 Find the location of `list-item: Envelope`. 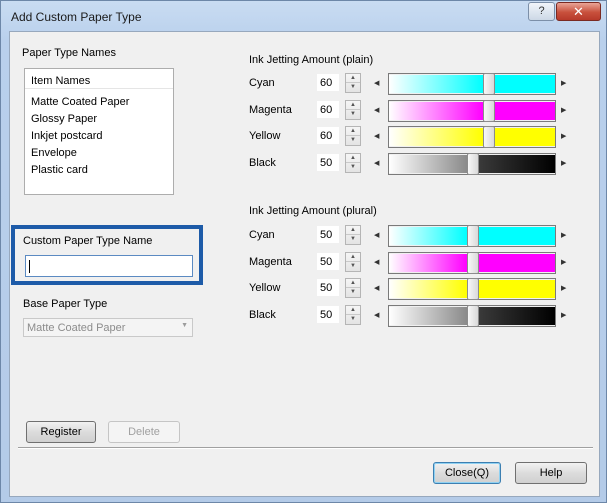

list-item: Envelope is located at coordinates (54, 153).